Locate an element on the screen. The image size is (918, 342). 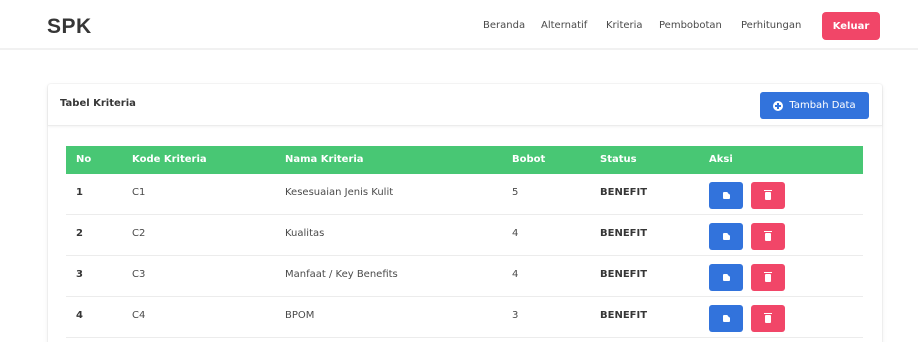
cell-kode: C2 is located at coordinates (139, 233).